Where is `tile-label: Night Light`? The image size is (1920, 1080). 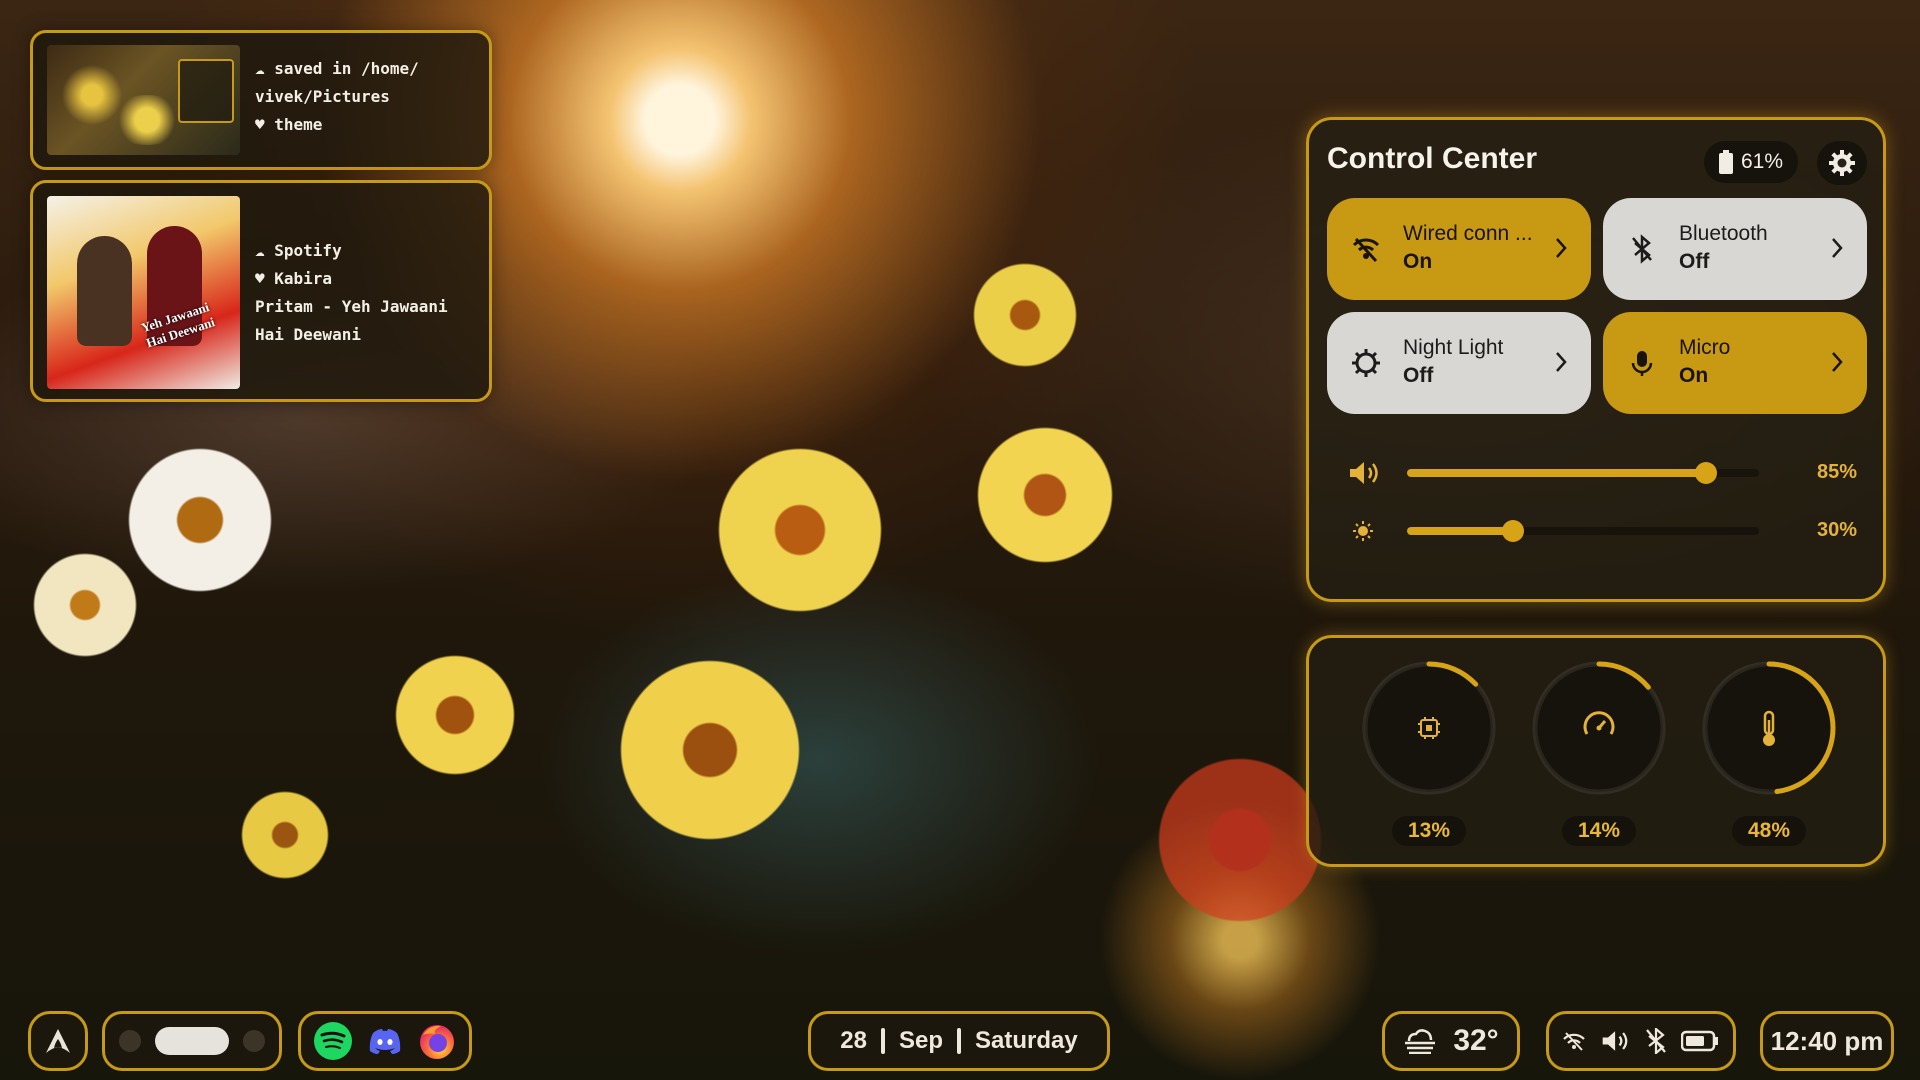 tile-label: Night Light is located at coordinates (1453, 347).